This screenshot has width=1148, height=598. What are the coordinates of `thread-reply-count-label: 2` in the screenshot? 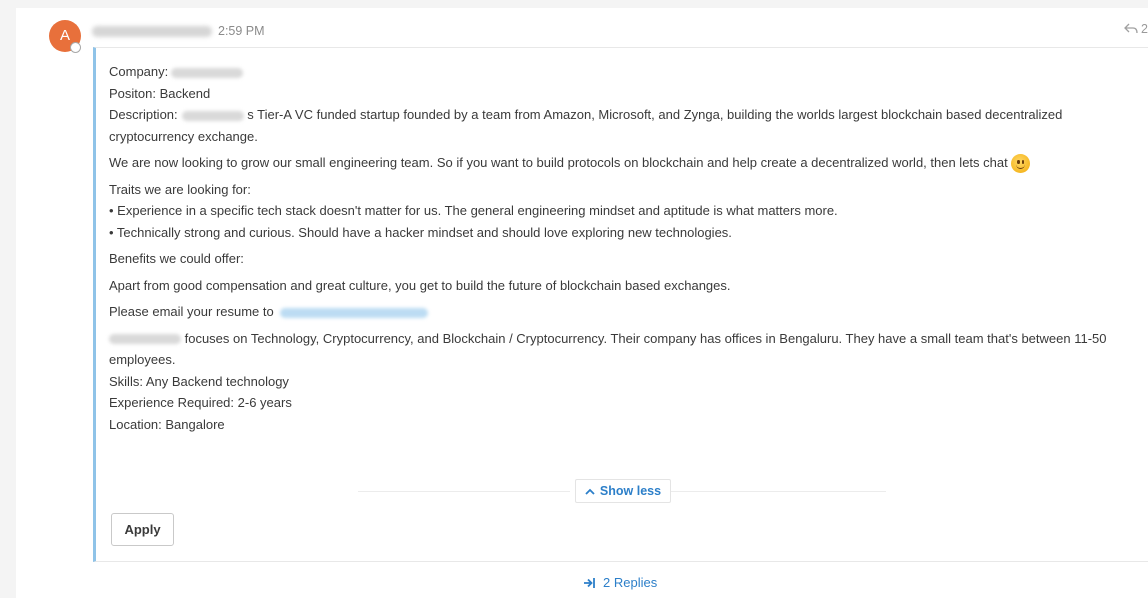 It's located at (1144, 29).